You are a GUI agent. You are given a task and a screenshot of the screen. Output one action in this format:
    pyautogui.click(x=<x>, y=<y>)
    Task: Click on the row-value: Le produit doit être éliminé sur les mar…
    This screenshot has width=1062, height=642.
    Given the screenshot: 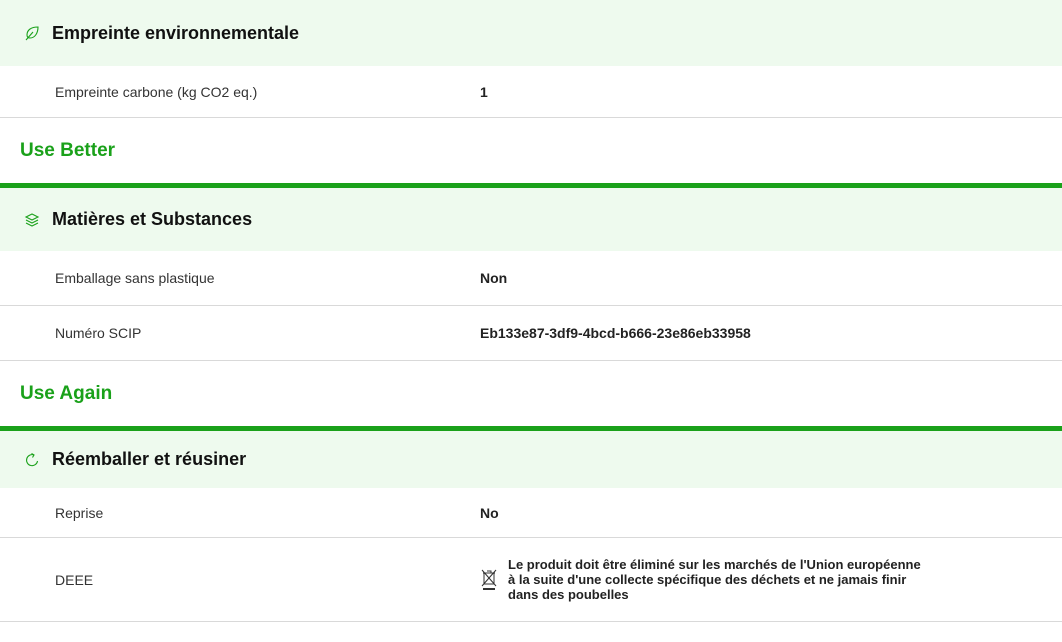 What is the action you would take?
    pyautogui.click(x=704, y=579)
    